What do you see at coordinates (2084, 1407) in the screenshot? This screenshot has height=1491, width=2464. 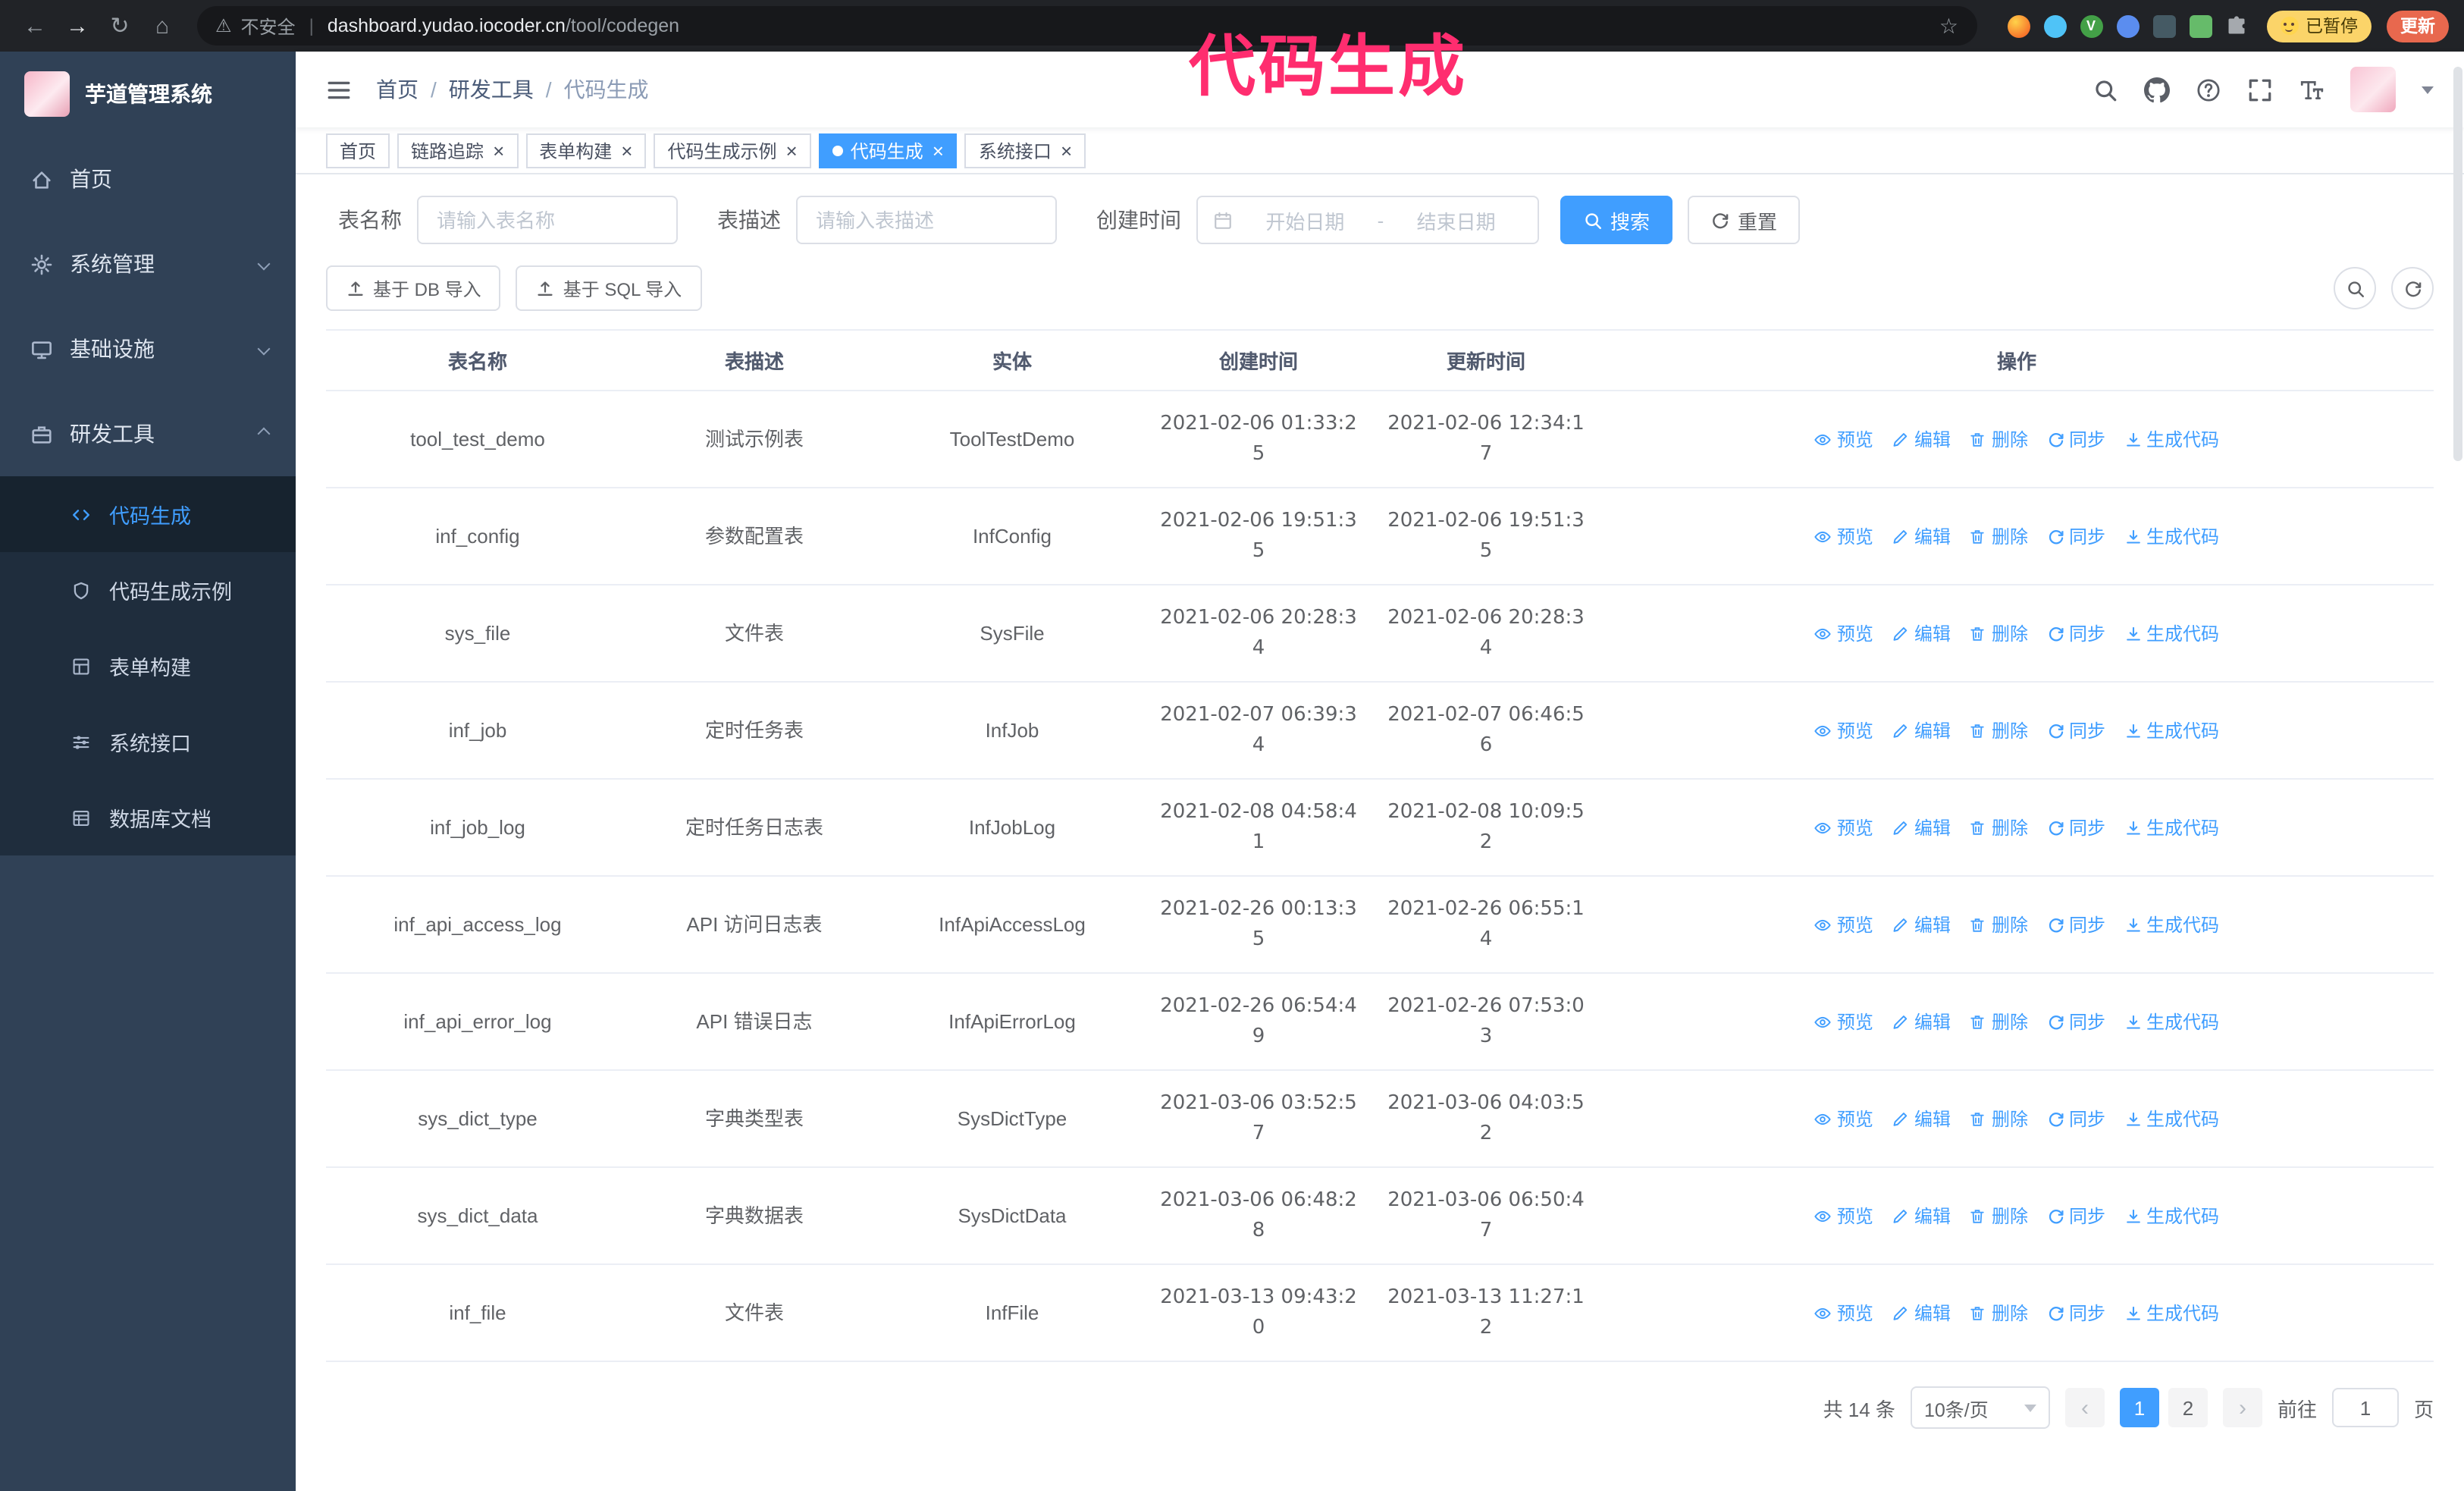 I see `prev-page-button: ‹` at bounding box center [2084, 1407].